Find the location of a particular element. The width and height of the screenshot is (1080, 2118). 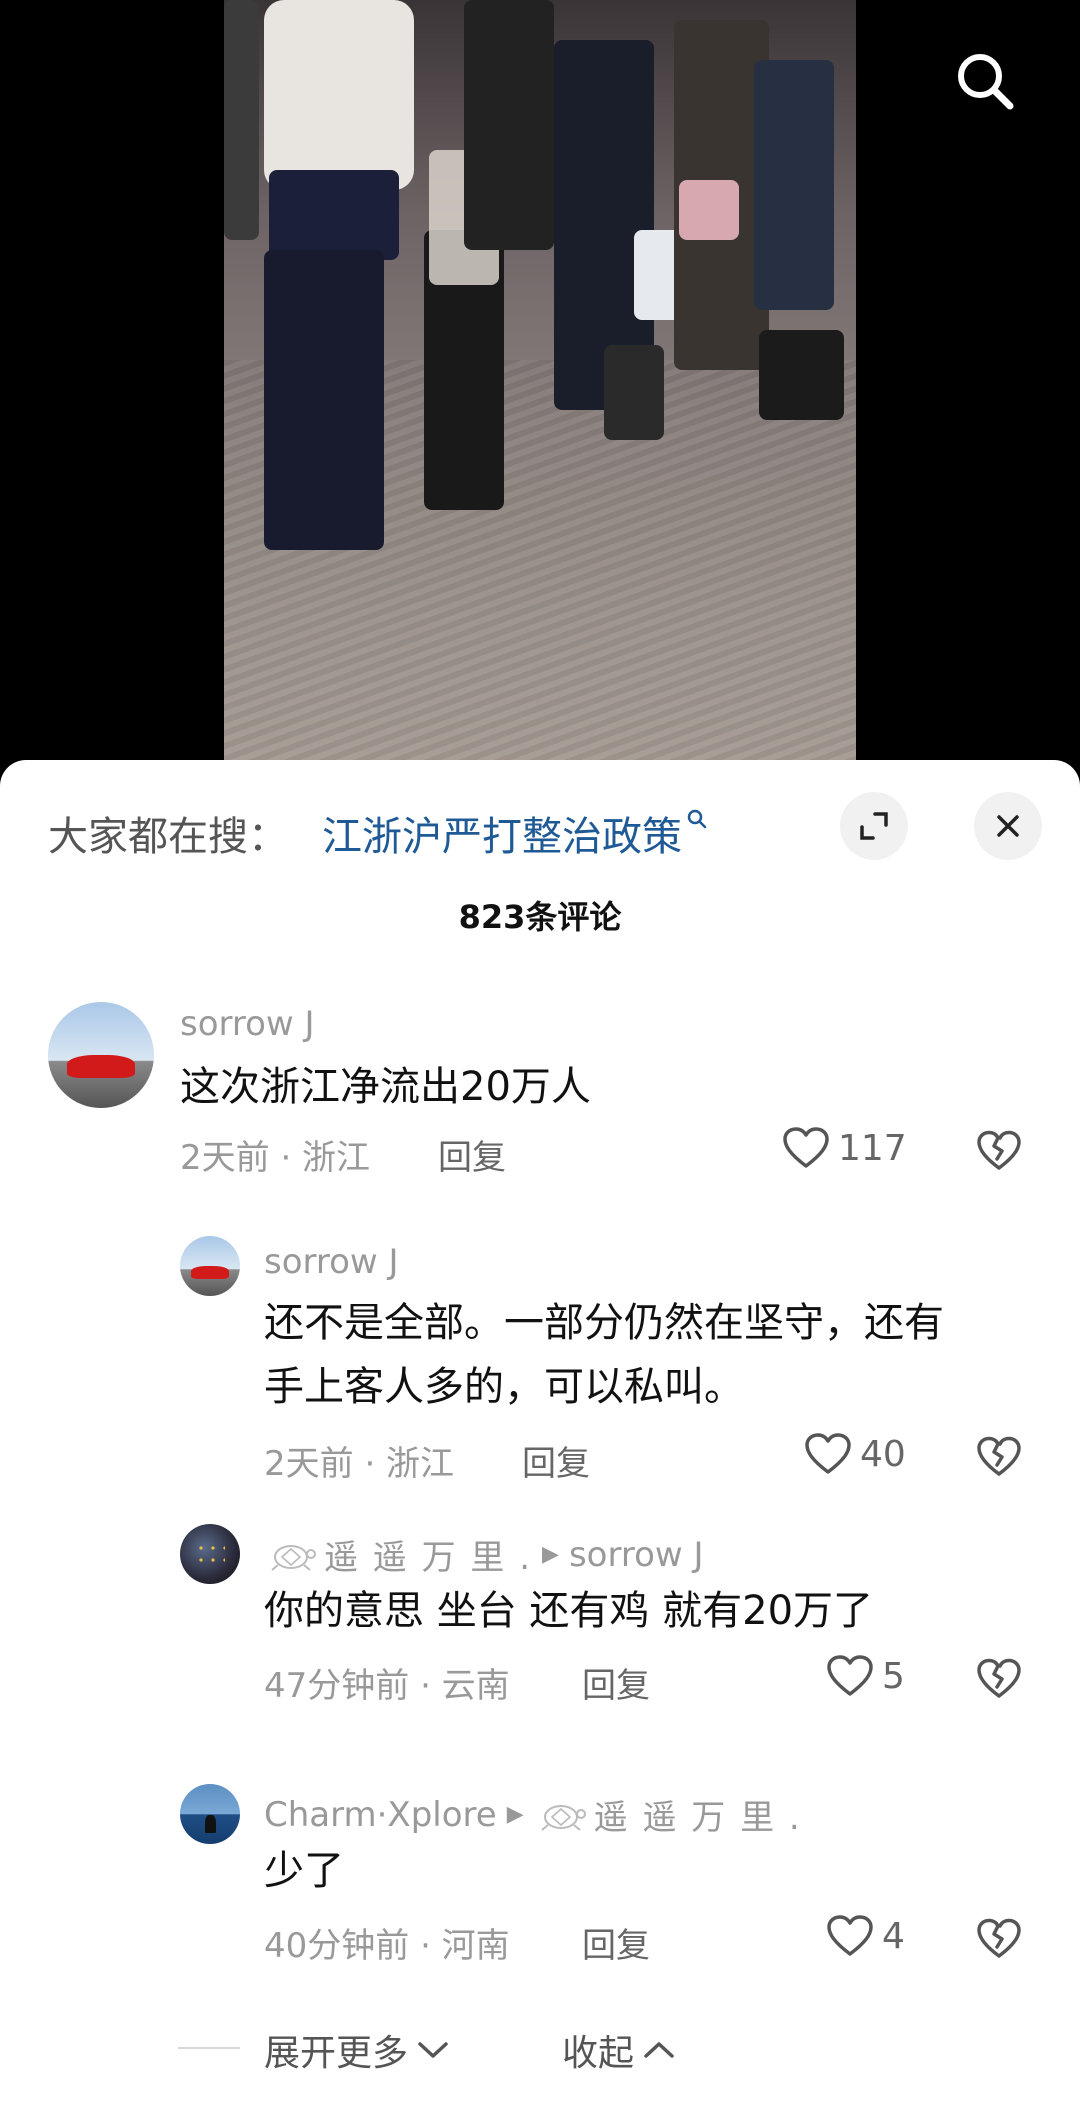

close-icon is located at coordinates (1008, 826).